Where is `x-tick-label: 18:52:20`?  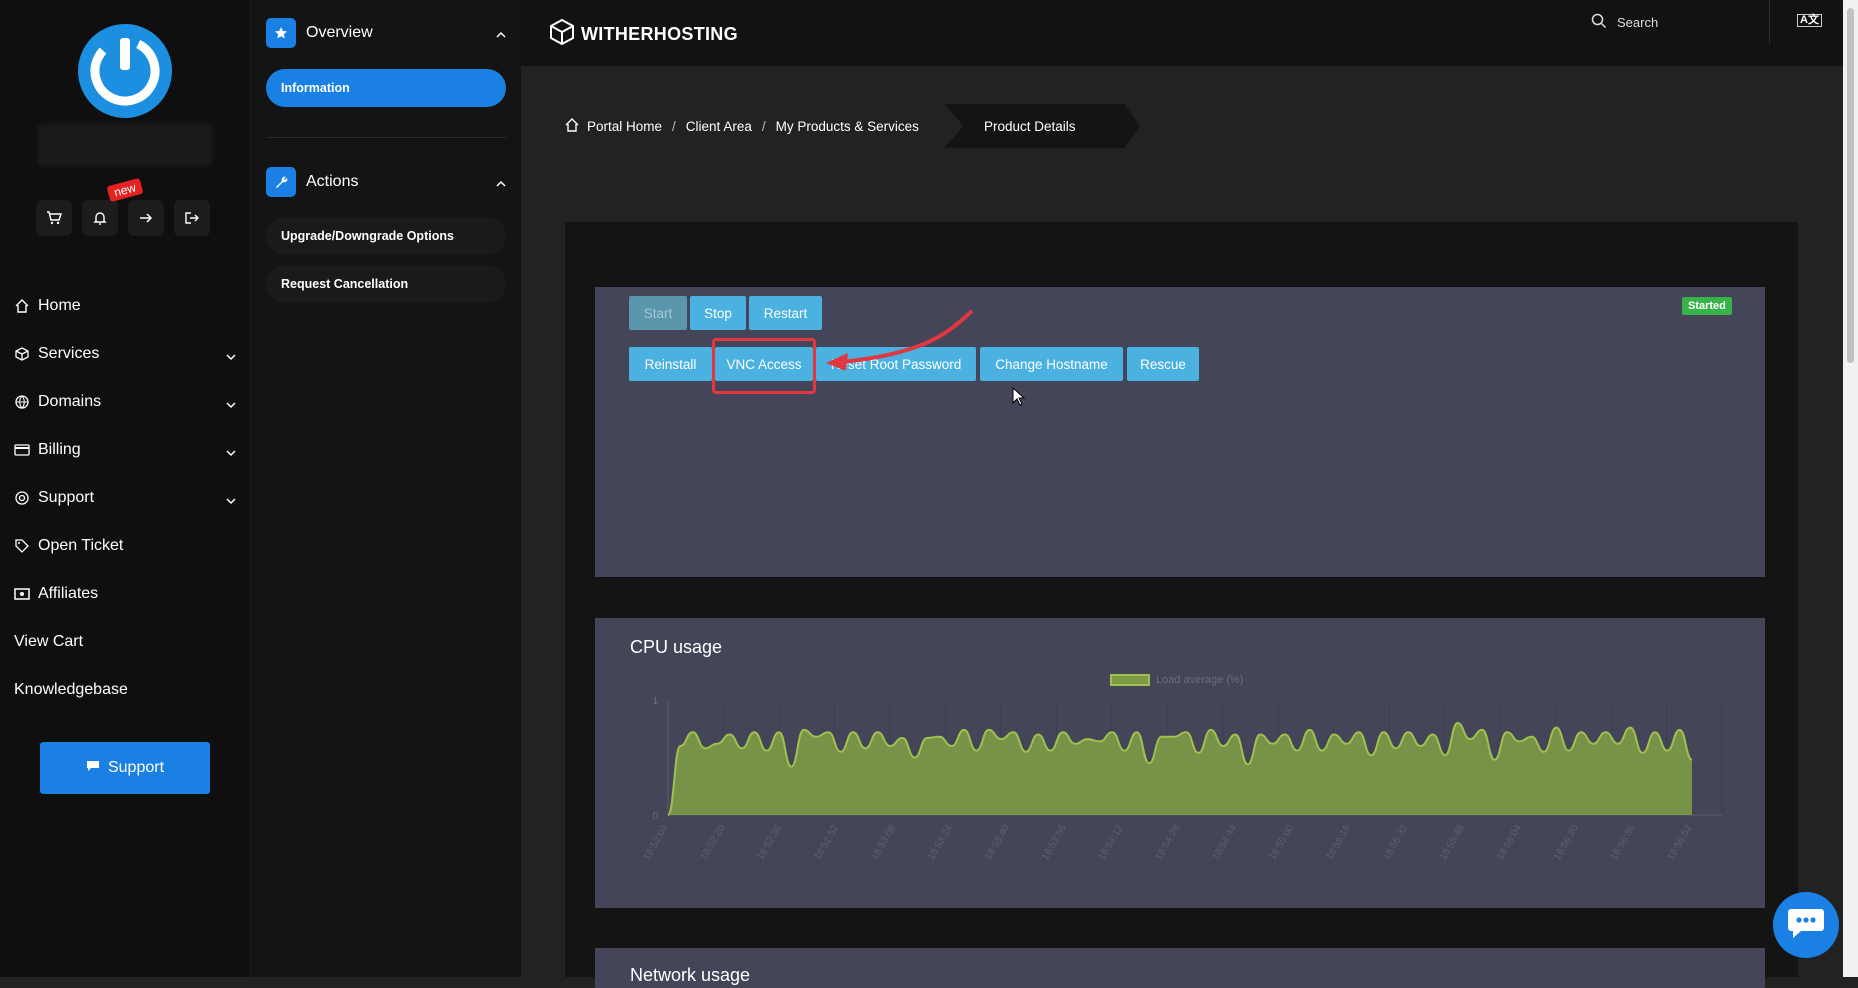
x-tick-label: 18:52:20 is located at coordinates (712, 843).